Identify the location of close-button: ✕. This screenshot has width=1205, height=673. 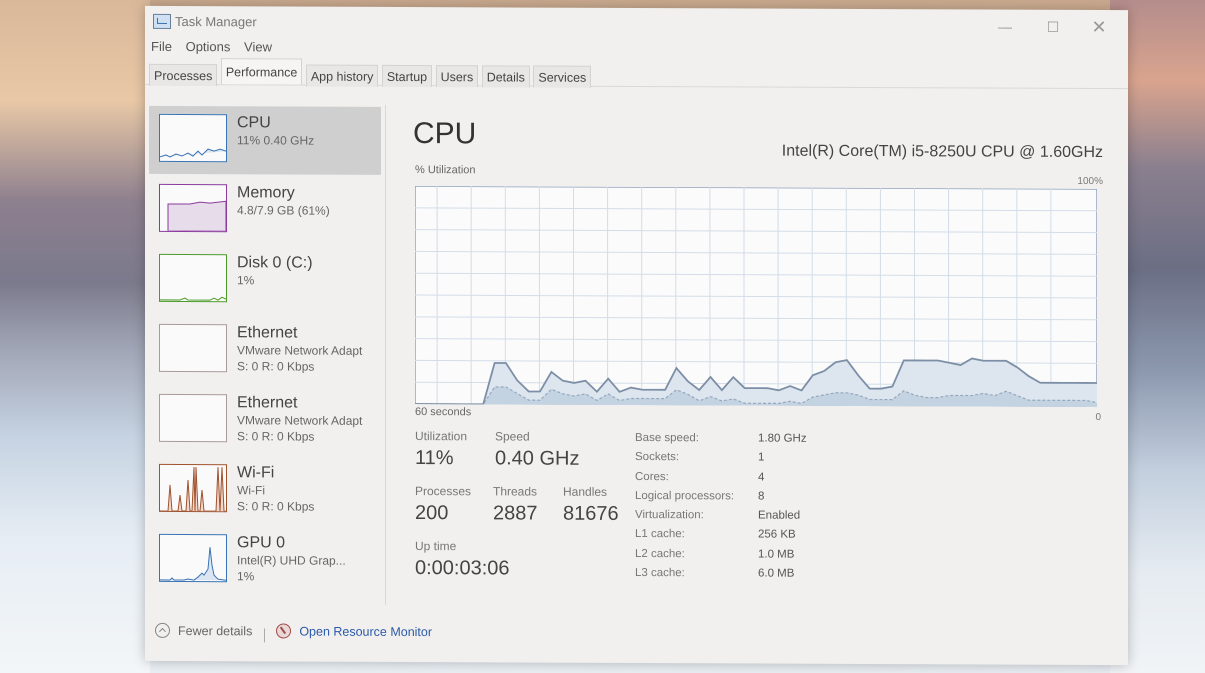
(1099, 27).